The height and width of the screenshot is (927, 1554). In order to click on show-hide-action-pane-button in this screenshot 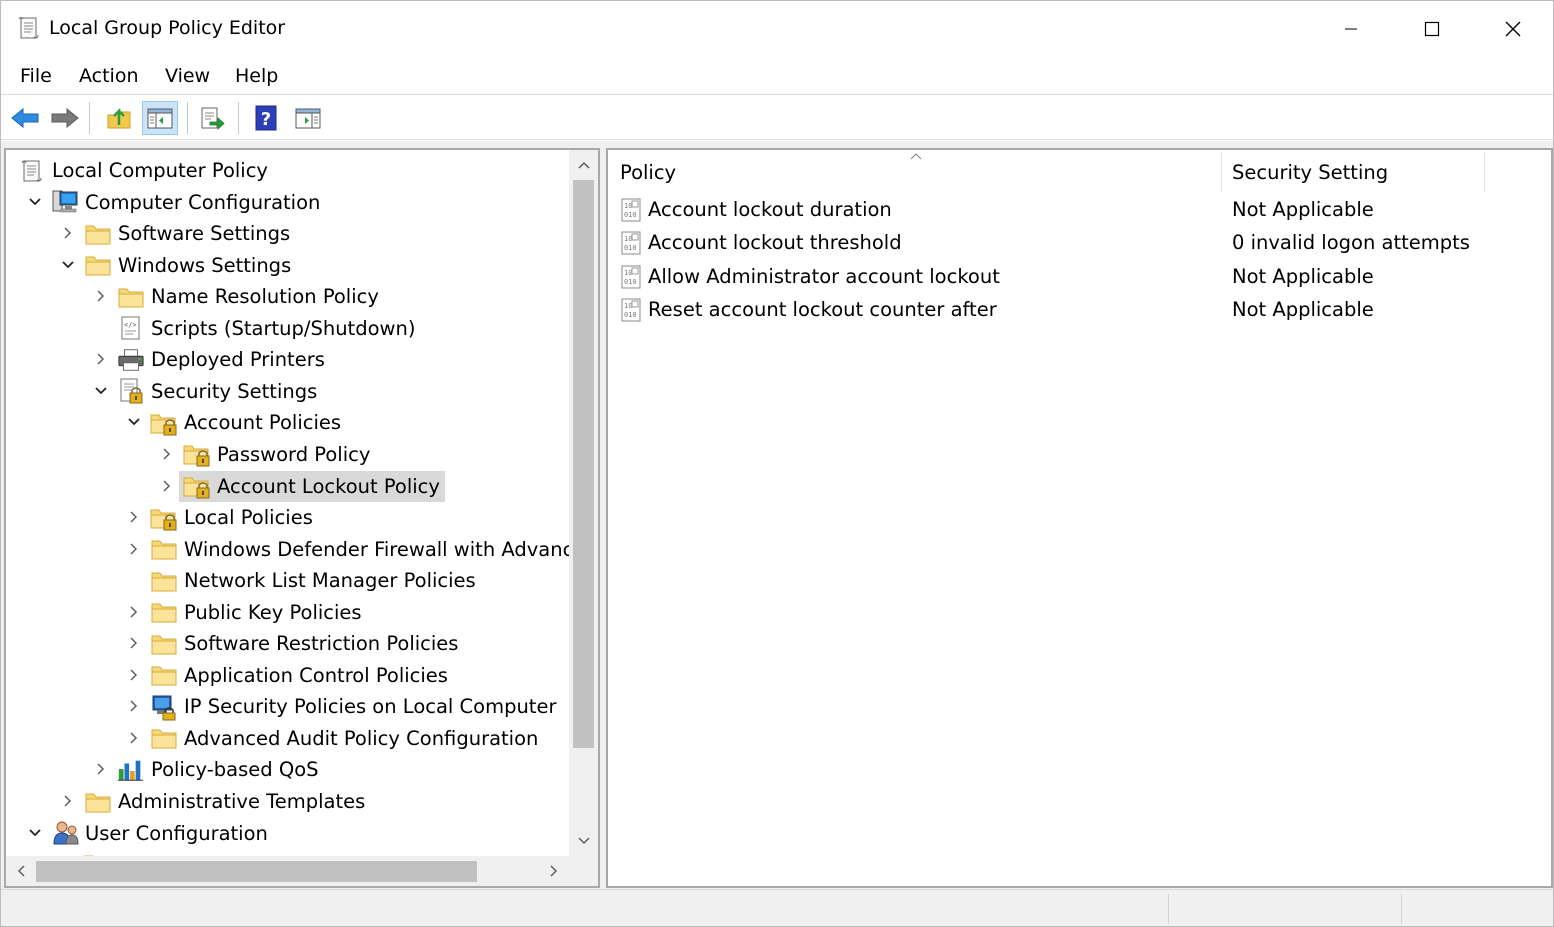, I will do `click(308, 118)`.